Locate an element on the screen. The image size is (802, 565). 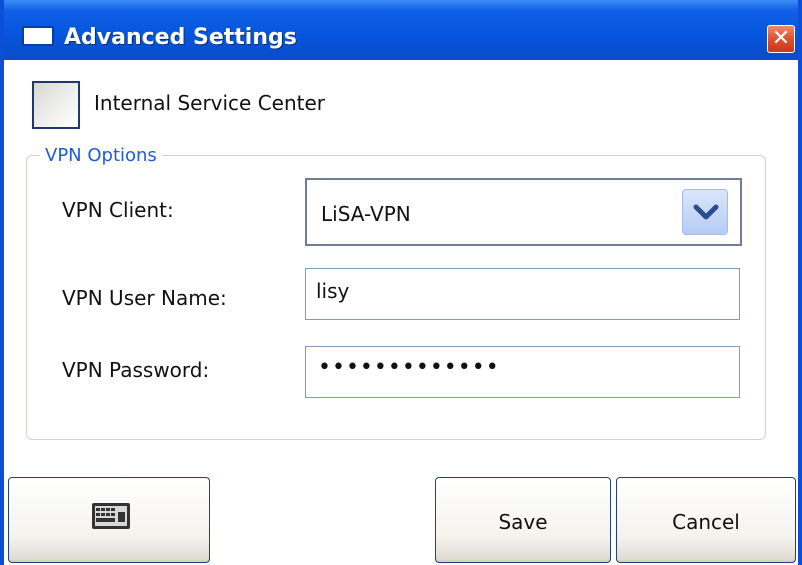
cancel-button: Cancel is located at coordinates (706, 520).